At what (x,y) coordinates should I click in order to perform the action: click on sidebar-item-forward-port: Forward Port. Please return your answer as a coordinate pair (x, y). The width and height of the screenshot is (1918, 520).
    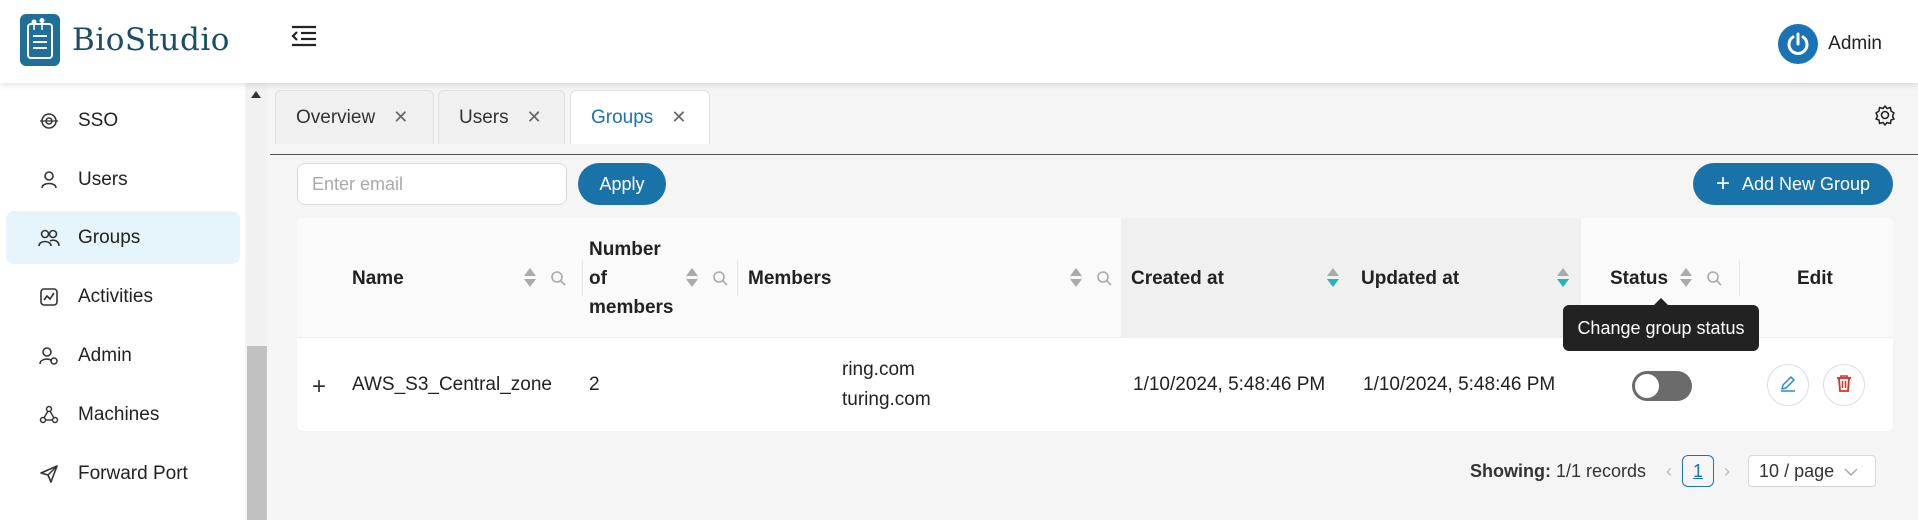
    Looking at the image, I should click on (123, 473).